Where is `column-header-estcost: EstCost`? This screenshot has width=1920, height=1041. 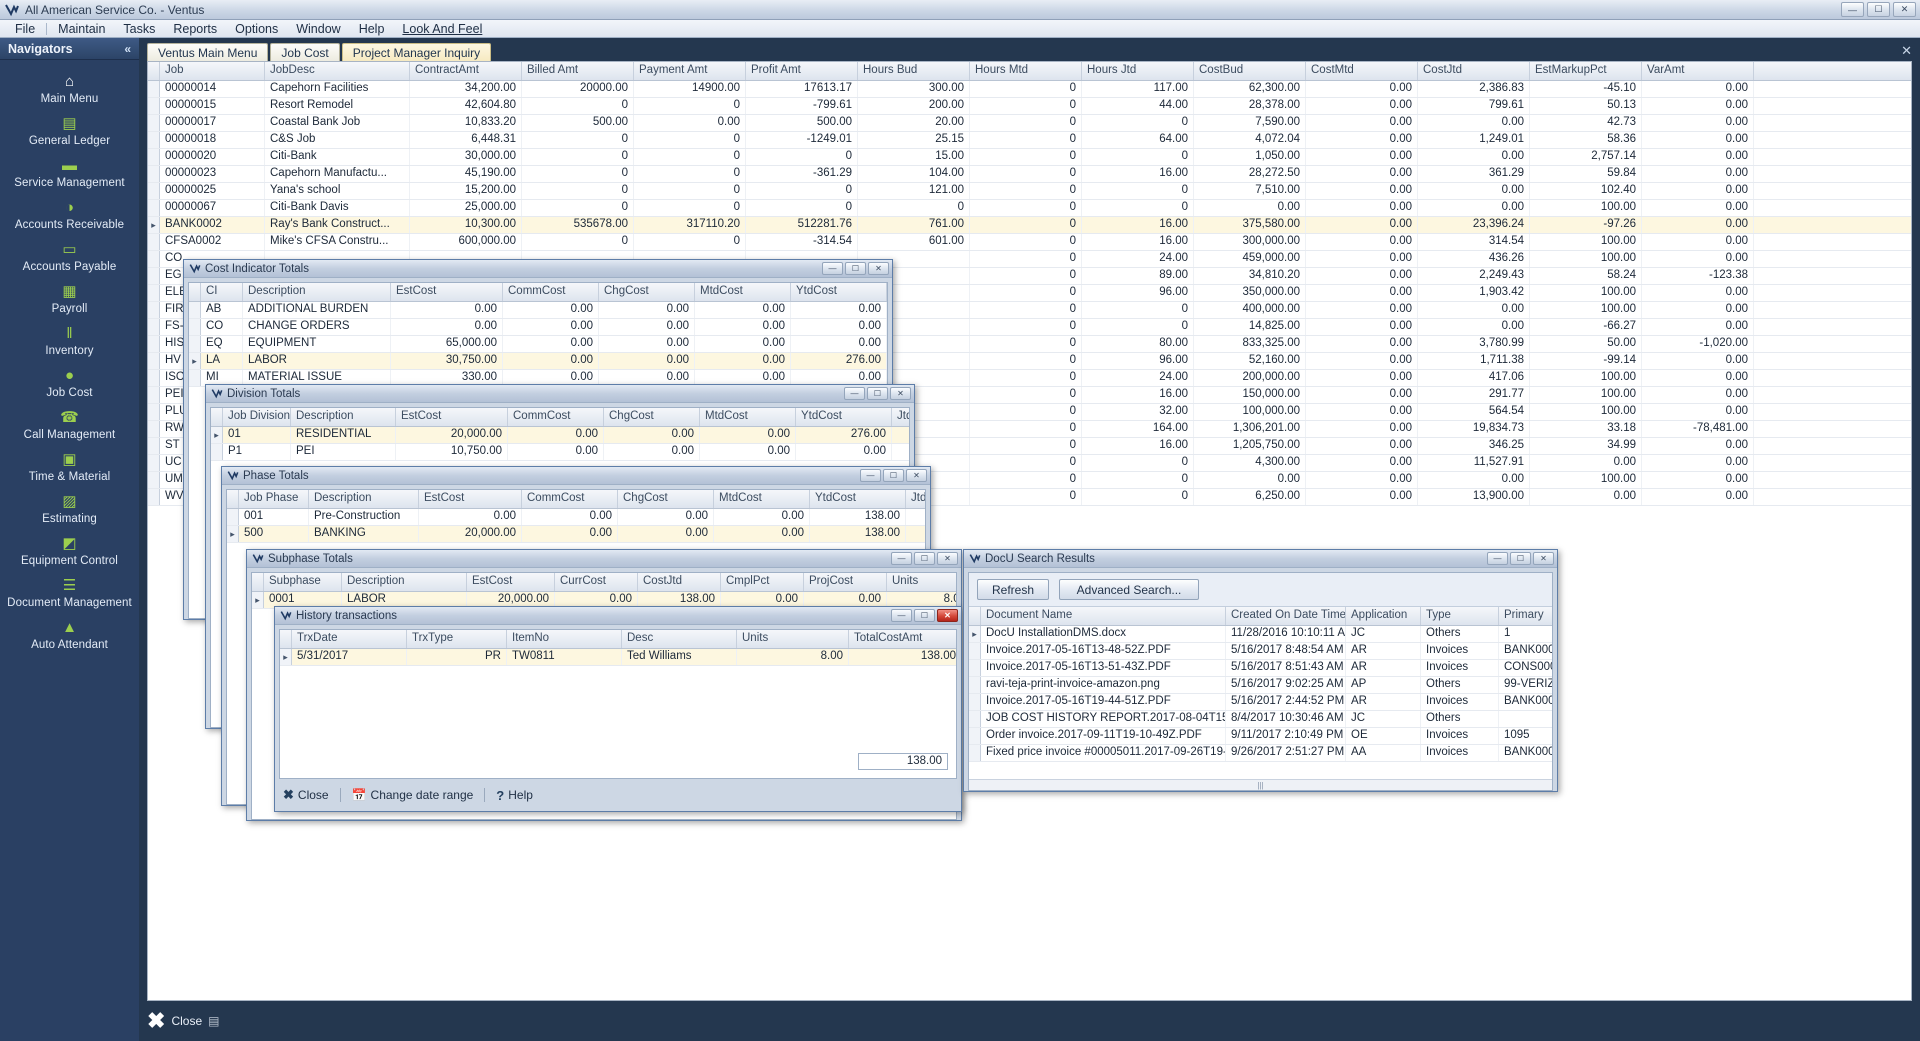 column-header-estcost: EstCost is located at coordinates (452, 417).